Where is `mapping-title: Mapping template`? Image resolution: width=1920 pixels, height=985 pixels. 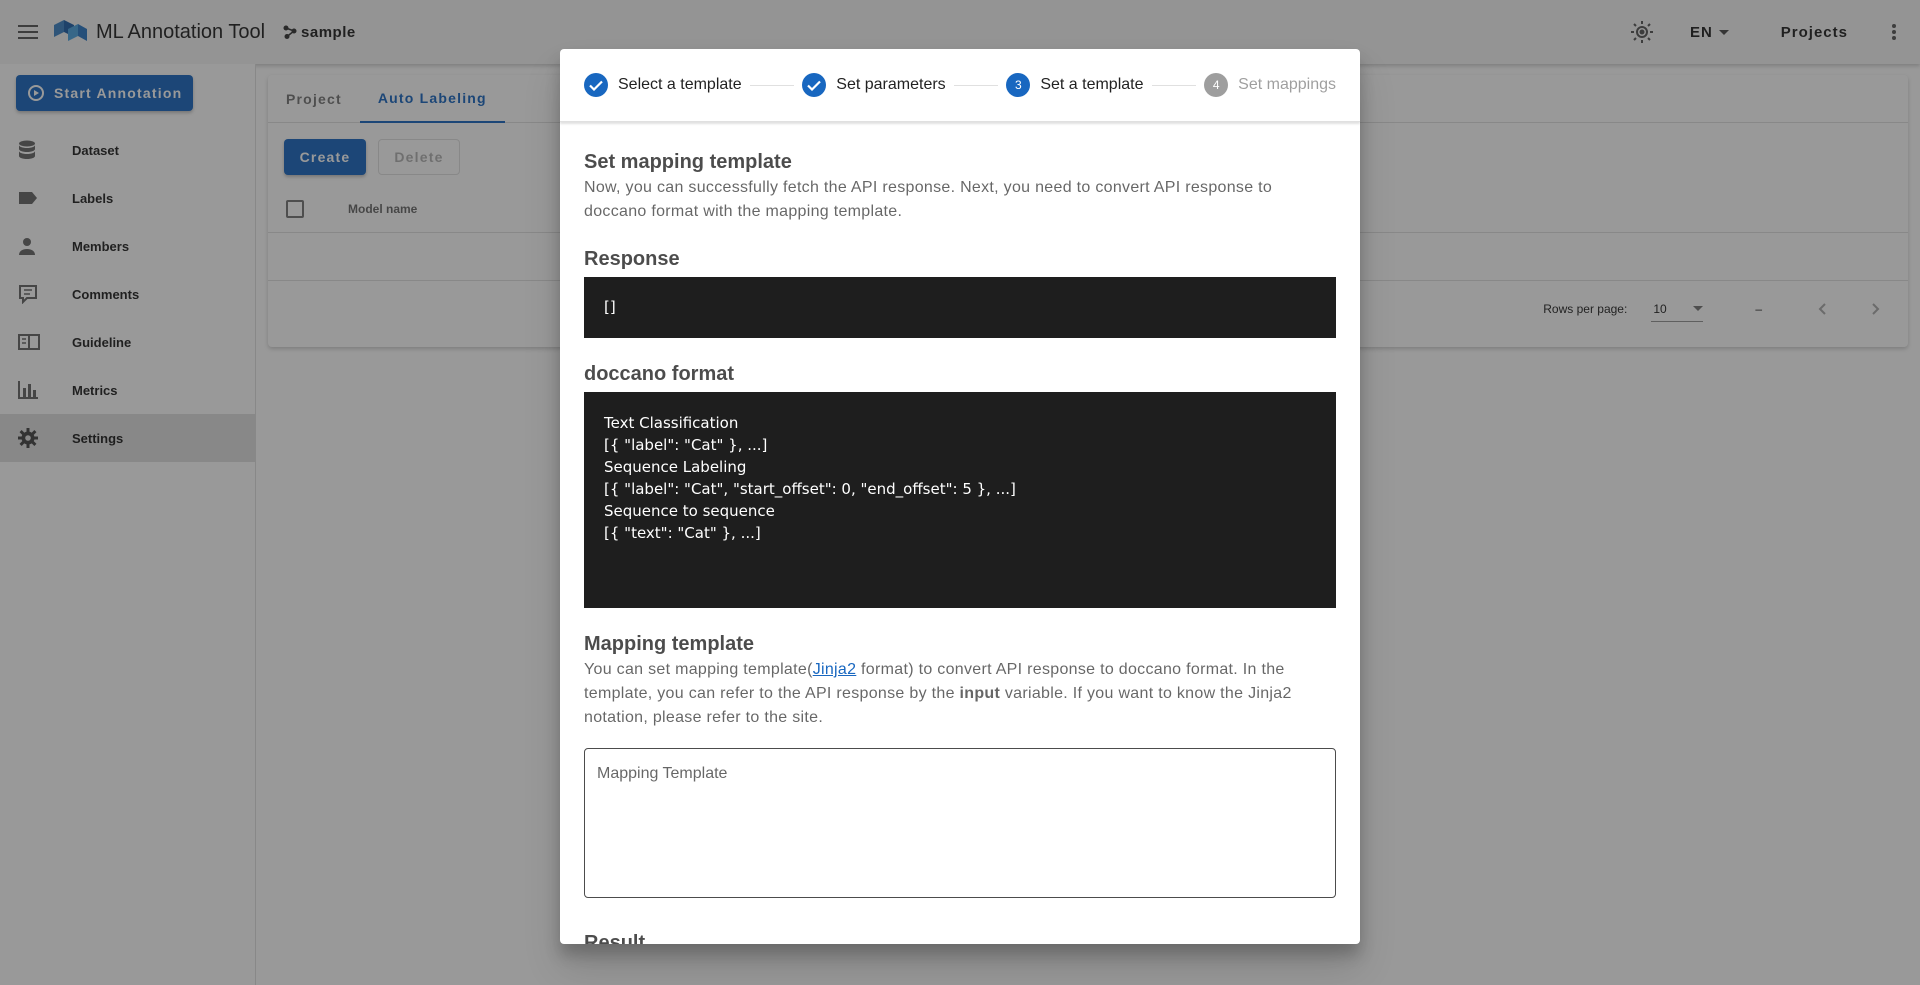 mapping-title: Mapping template is located at coordinates (669, 644).